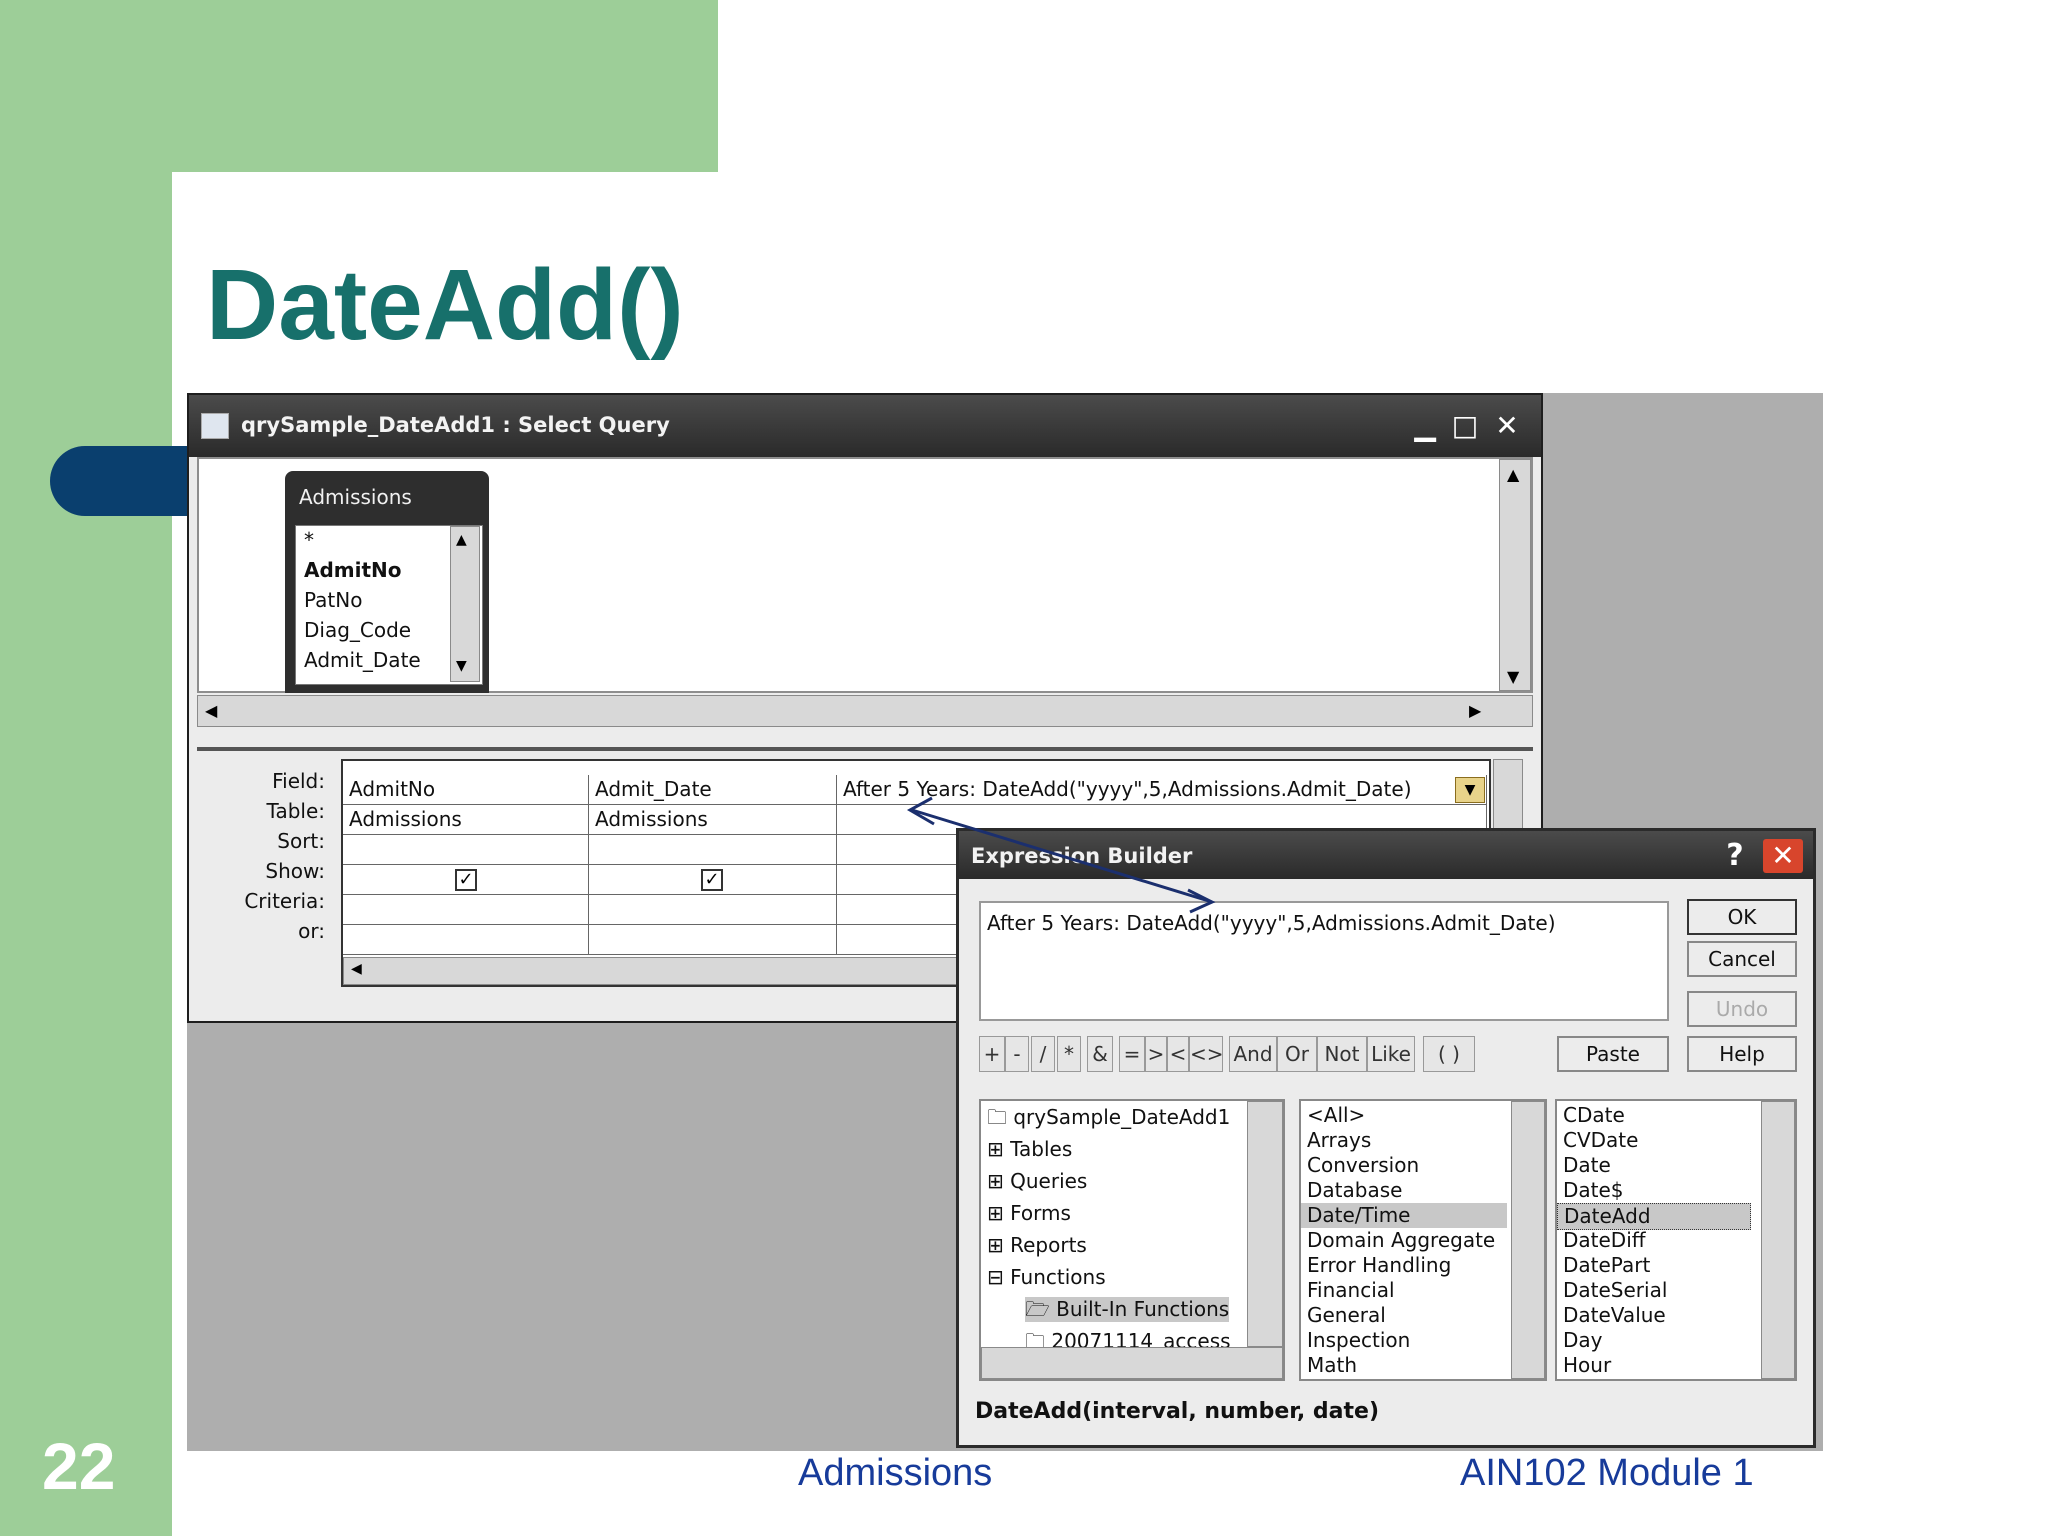 Image resolution: width=2048 pixels, height=1536 pixels. Describe the element at coordinates (895, 1473) in the screenshot. I see `footer-center: Admissions` at that location.